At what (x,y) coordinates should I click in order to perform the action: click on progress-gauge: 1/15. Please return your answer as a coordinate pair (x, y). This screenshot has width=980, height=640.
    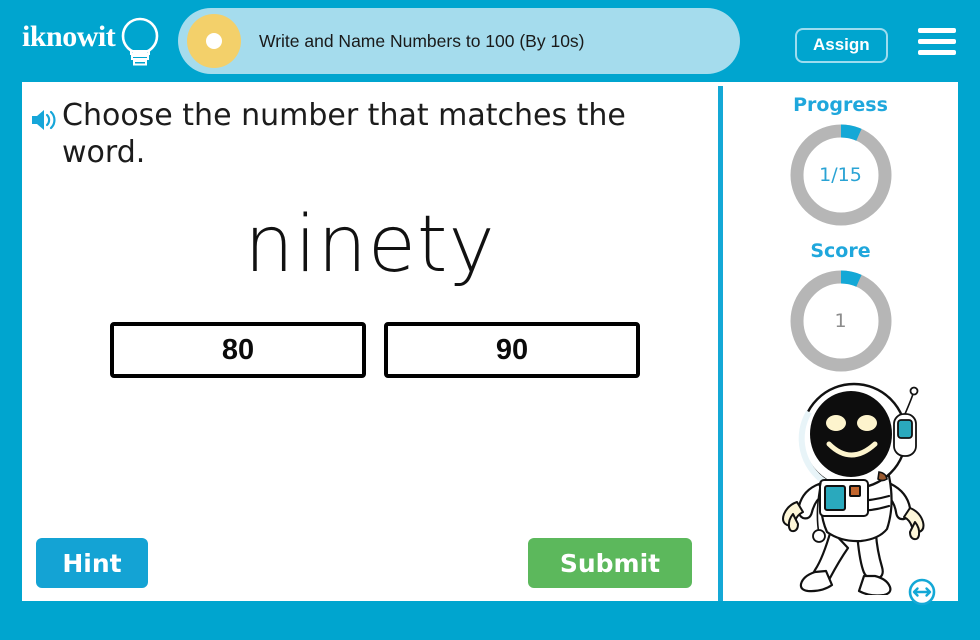
    Looking at the image, I should click on (841, 175).